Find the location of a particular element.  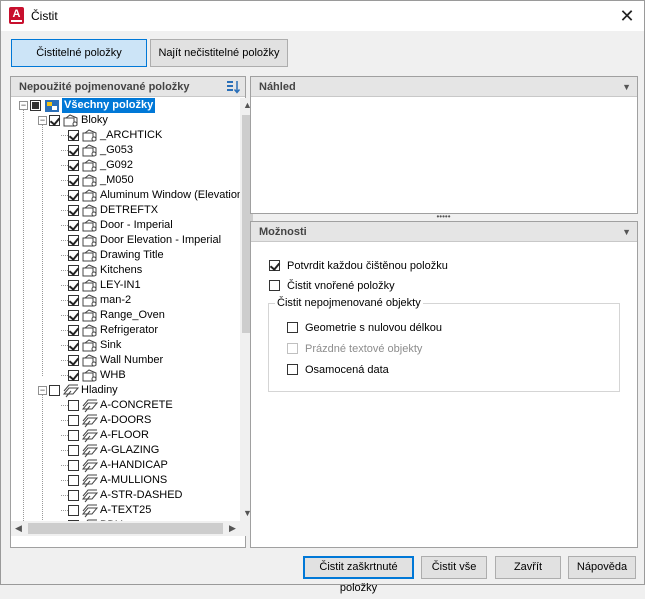

tree-item-label: LEY-IN1 is located at coordinates (120, 285).